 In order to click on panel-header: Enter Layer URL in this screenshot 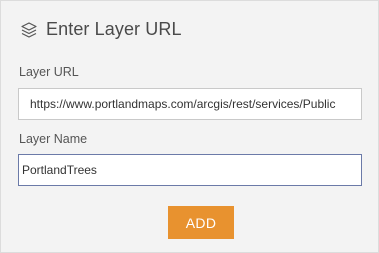, I will do `click(101, 29)`.